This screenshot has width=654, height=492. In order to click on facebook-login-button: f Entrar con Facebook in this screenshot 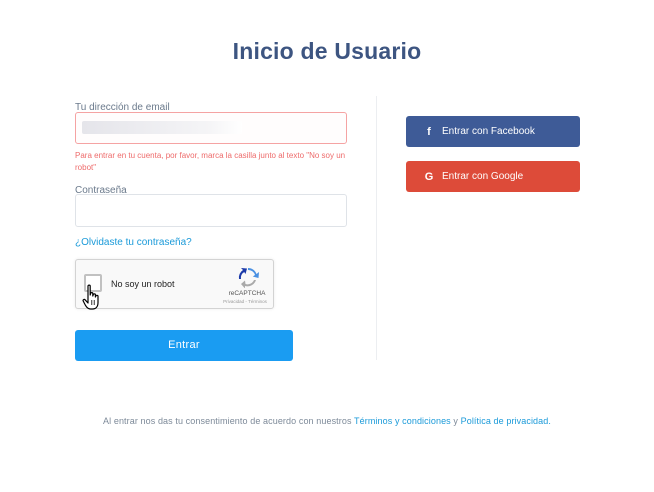, I will do `click(493, 131)`.